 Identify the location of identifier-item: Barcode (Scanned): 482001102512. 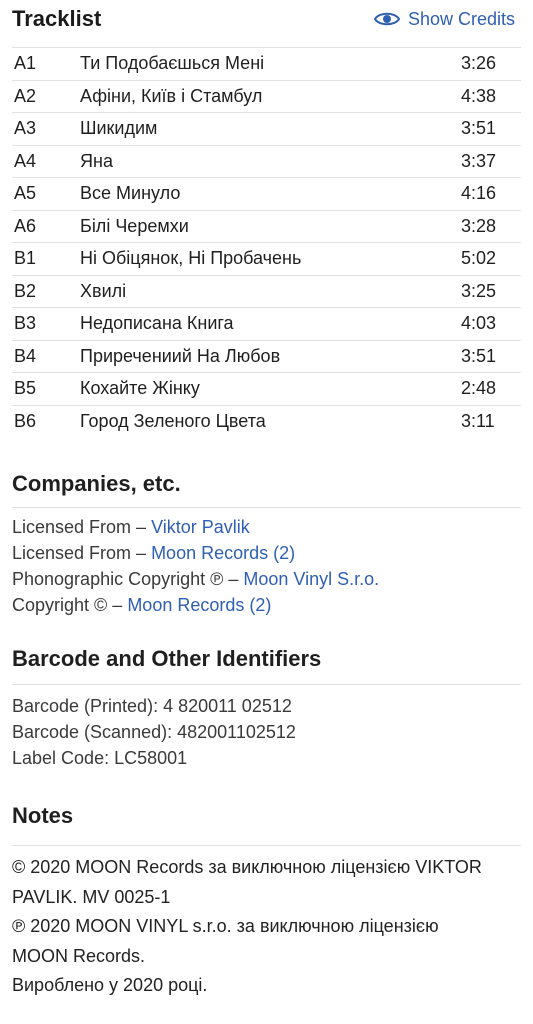
(154, 732).